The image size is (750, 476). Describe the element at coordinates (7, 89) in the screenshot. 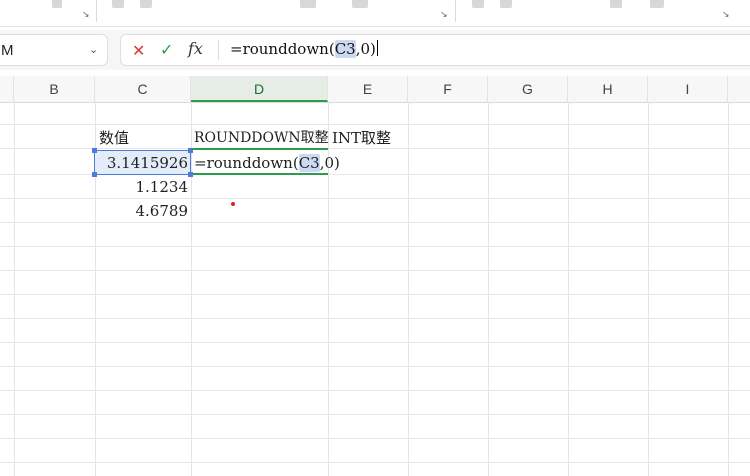

I see `row-header-corner` at that location.